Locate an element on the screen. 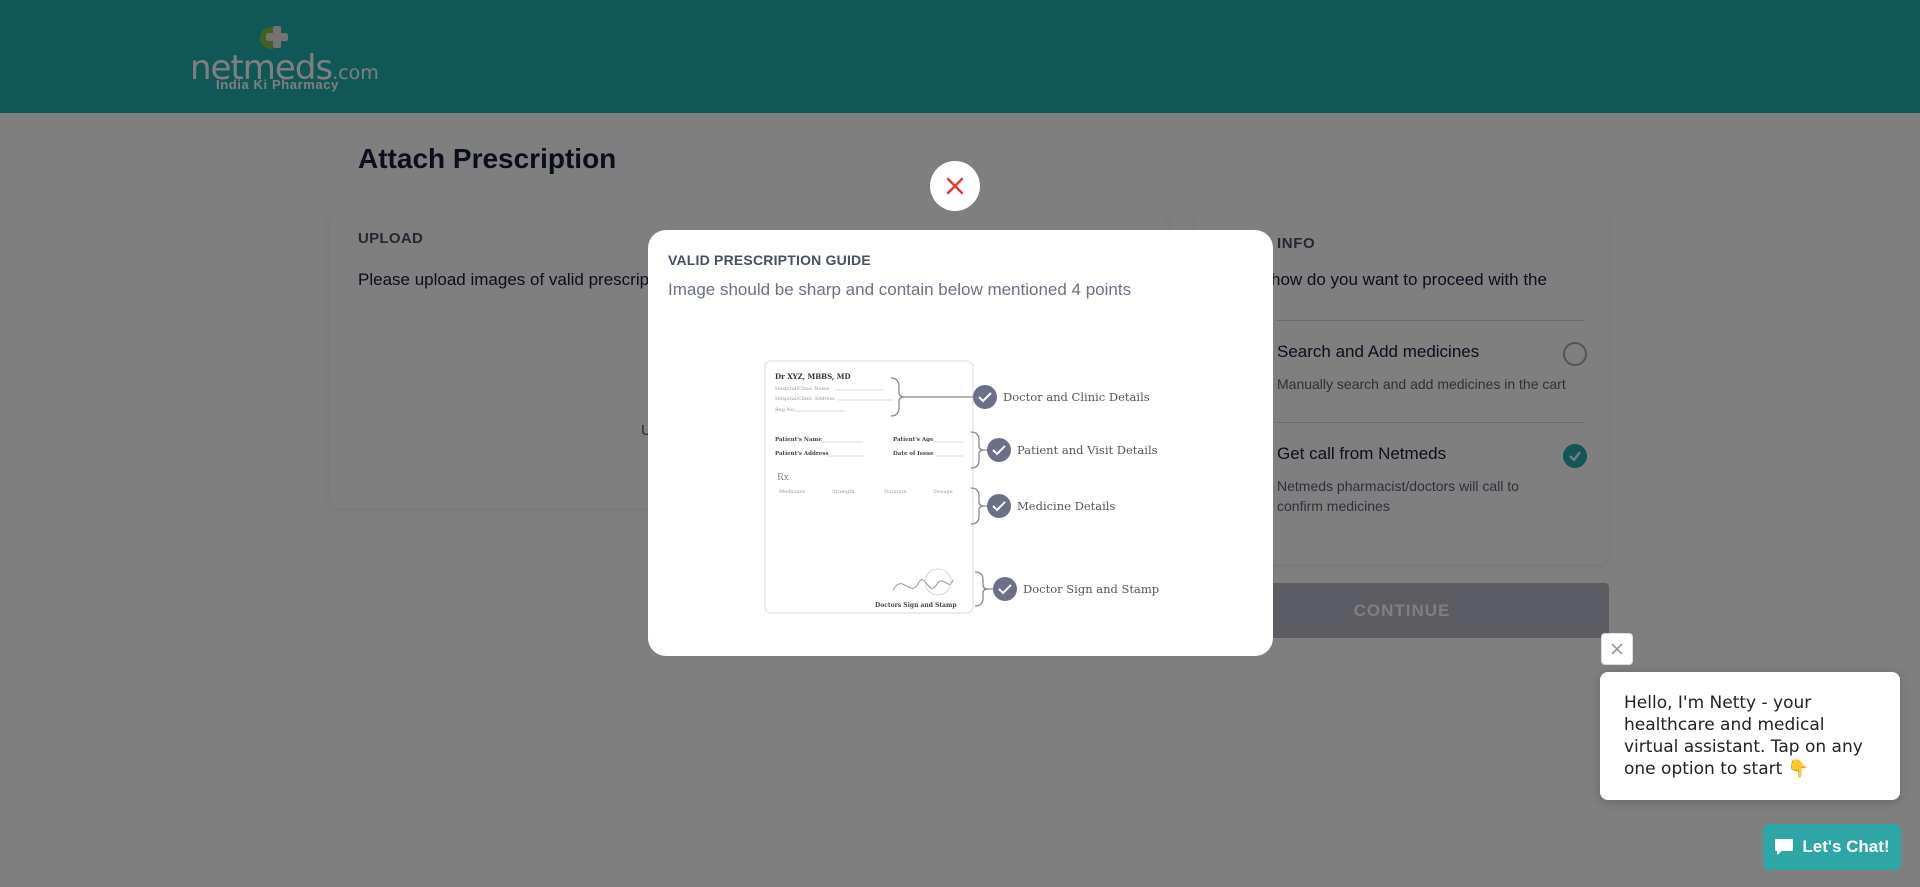 Image resolution: width=1920 pixels, height=887 pixels. sample-hospital-address: Hospital/Clinic Address is located at coordinates (805, 399).